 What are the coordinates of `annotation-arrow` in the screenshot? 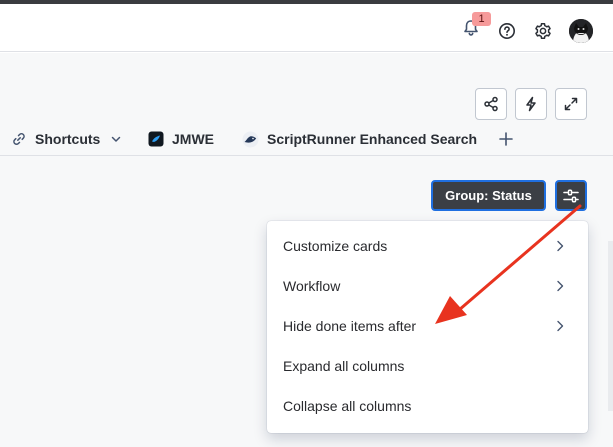 It's located at (508, 264).